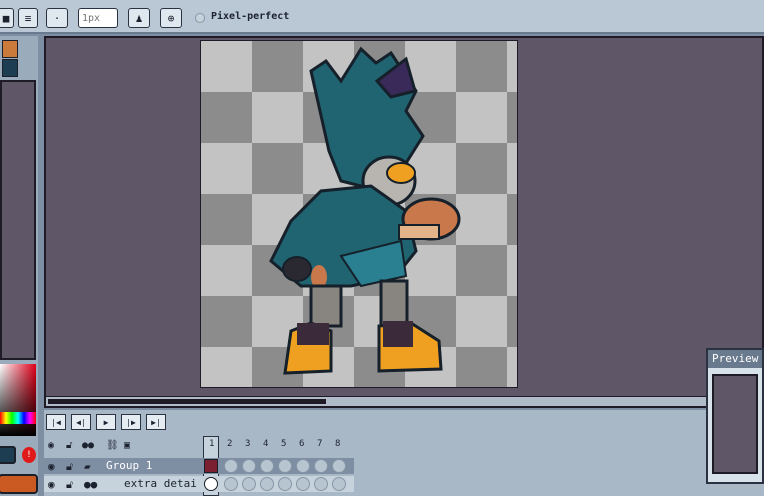 The height and width of the screenshot is (496, 764). What do you see at coordinates (127, 445) in the screenshot?
I see `frame-icon: ▣` at bounding box center [127, 445].